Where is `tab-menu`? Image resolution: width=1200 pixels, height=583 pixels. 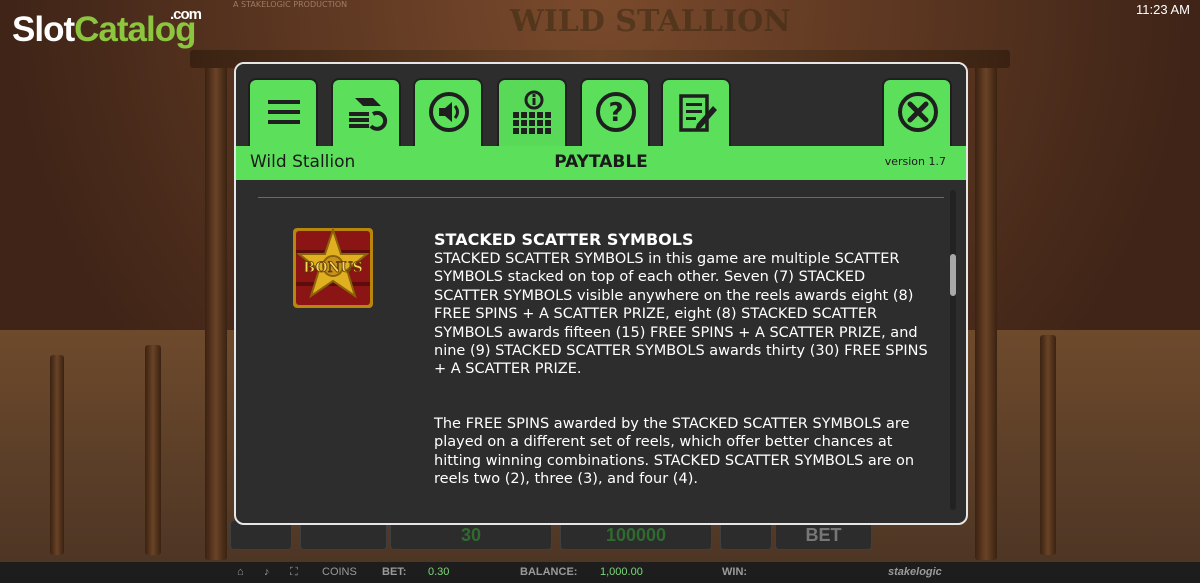
tab-menu is located at coordinates (283, 112).